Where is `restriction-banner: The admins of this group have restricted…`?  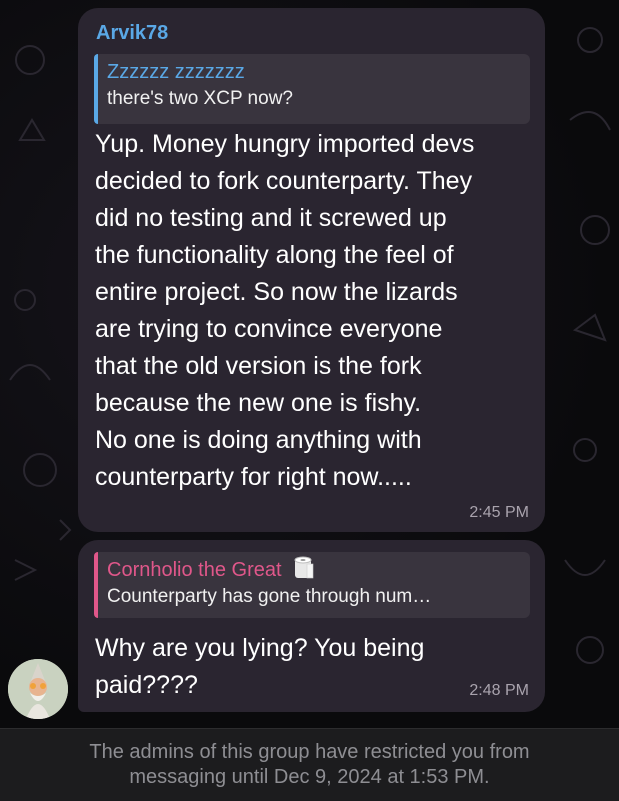
restriction-banner: The admins of this group have restricted… is located at coordinates (309, 764).